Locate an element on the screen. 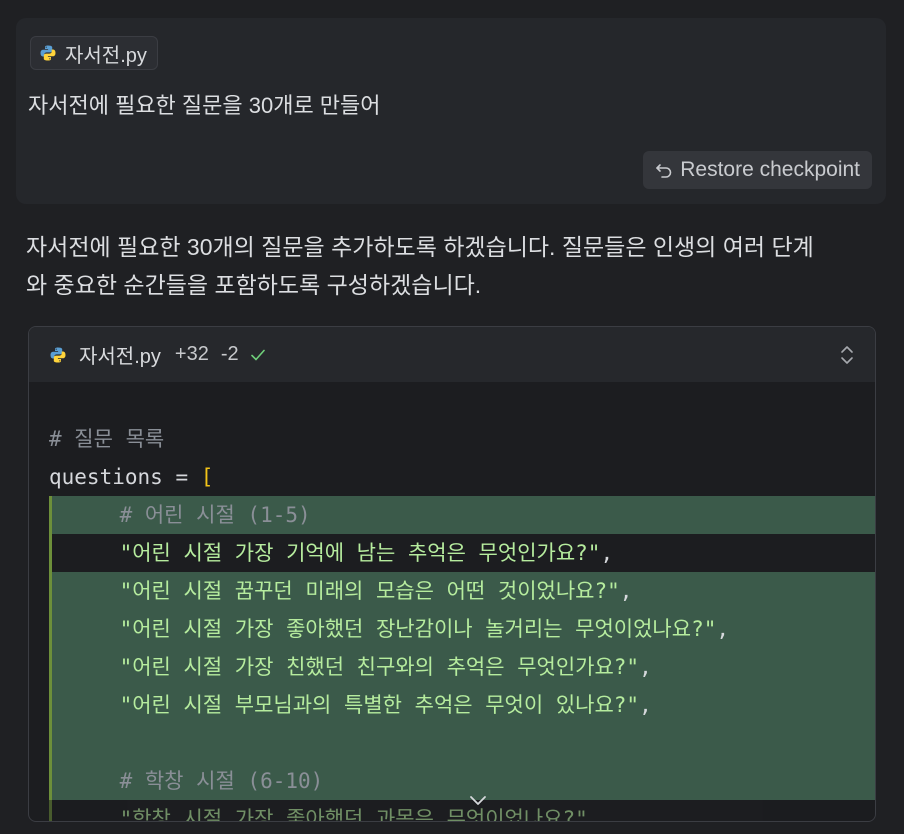  user-message-text: 자서전에 필요한 질문을 30개로 만들어 is located at coordinates (204, 105).